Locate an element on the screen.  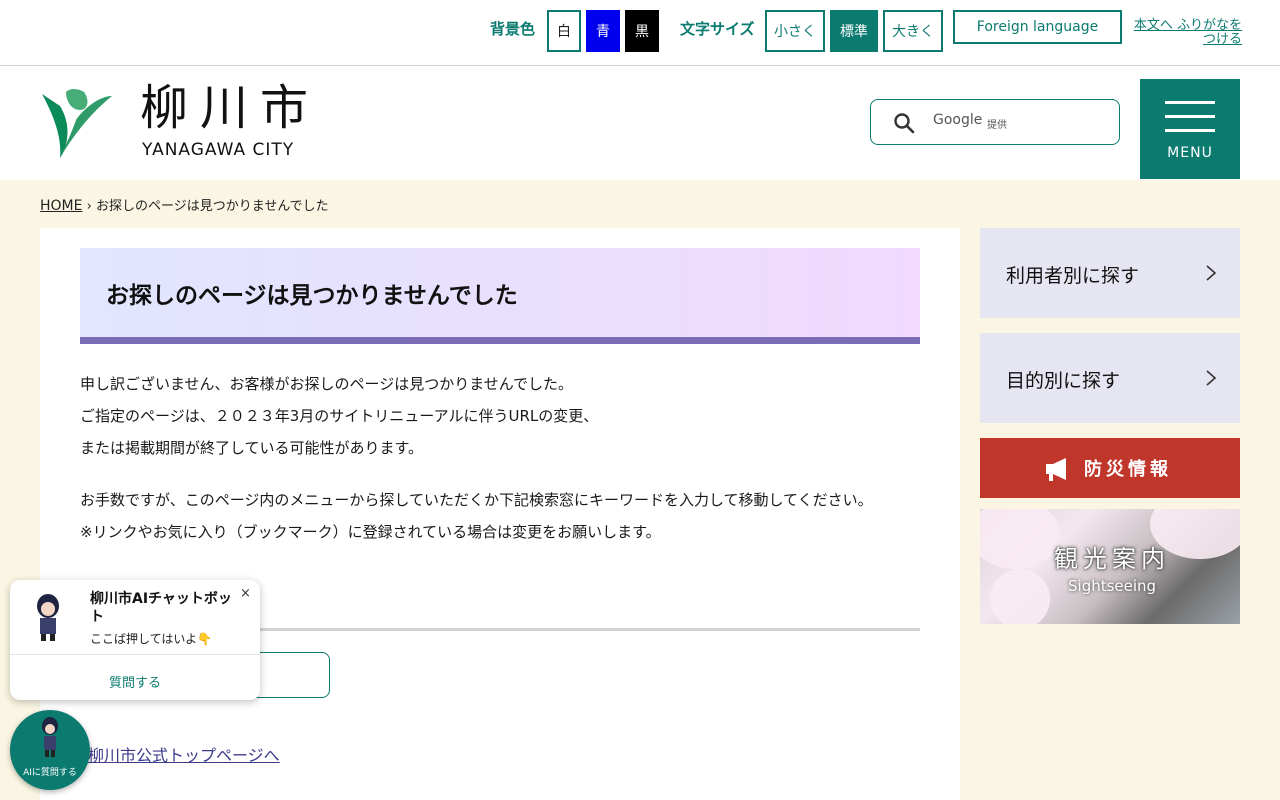
chatbot-title: 柳川市AIチャットボット is located at coordinates (161, 608).